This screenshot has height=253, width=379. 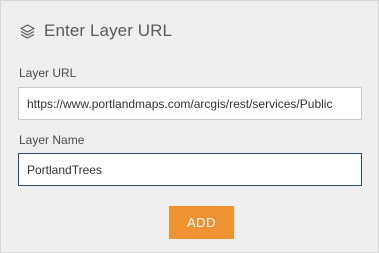 I want to click on layer-url-input, so click(x=190, y=103).